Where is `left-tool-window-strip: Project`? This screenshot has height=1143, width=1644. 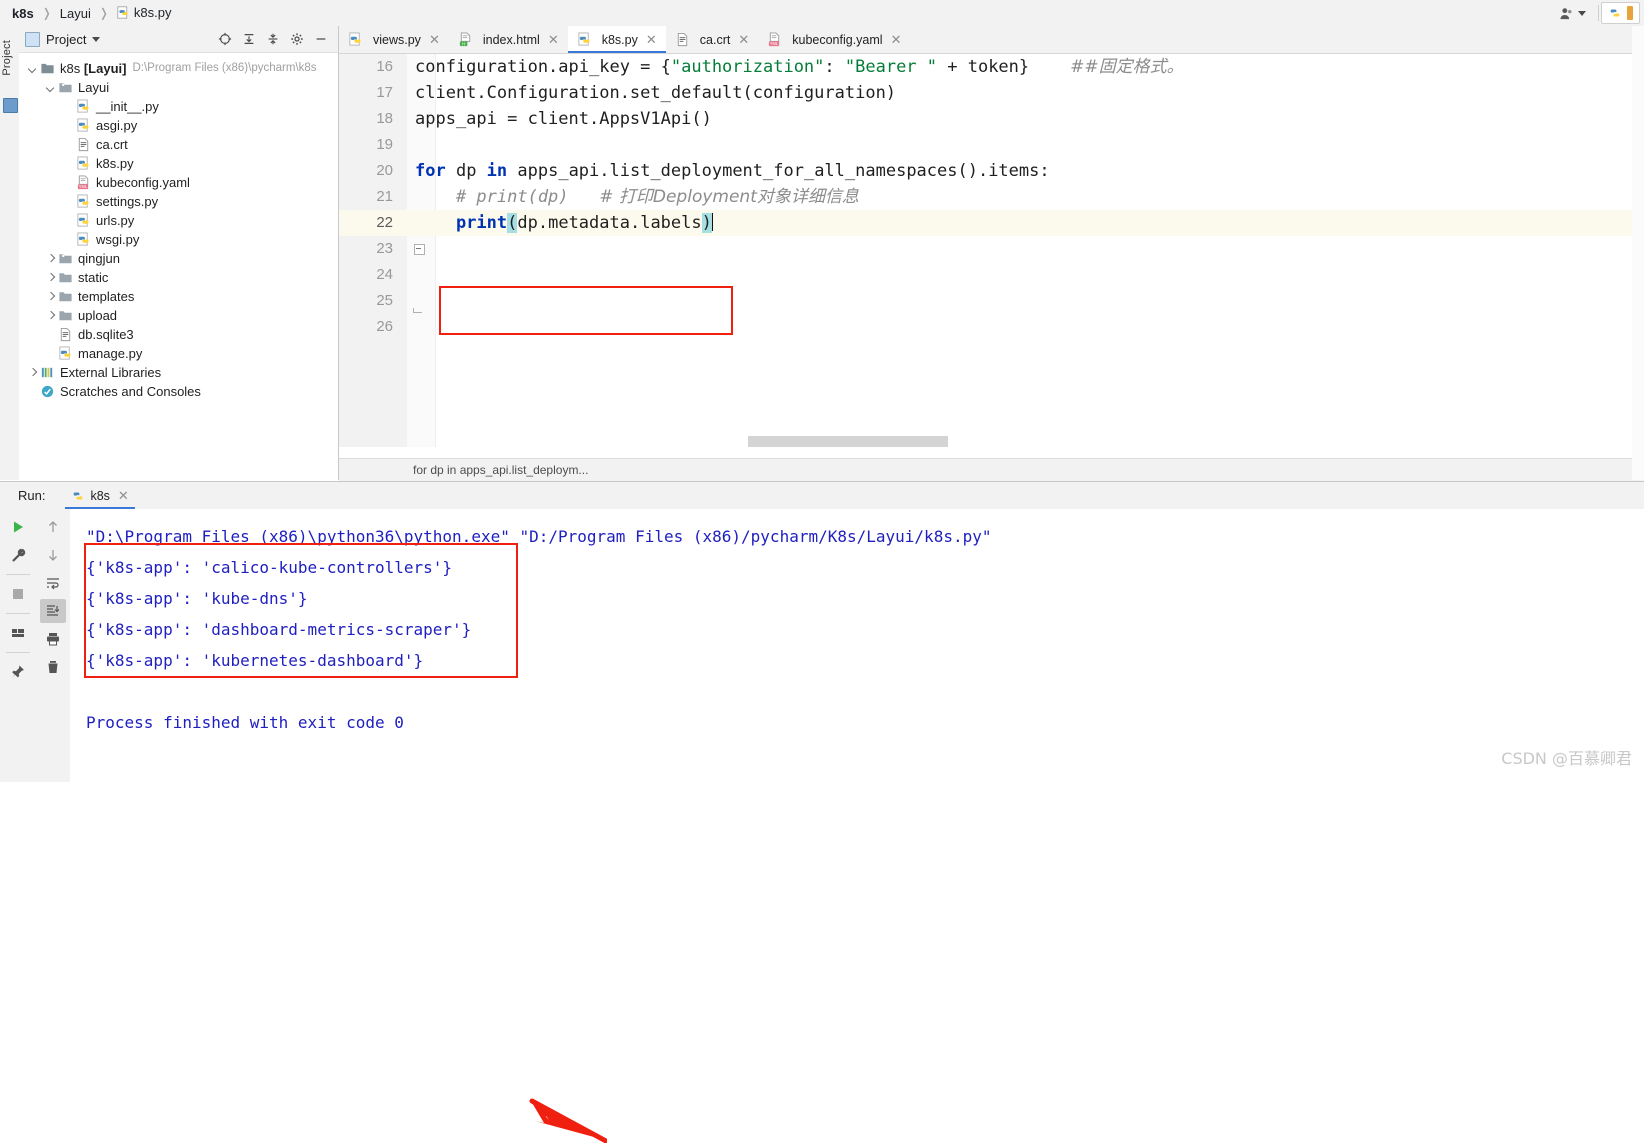 left-tool-window-strip: Project is located at coordinates (10, 253).